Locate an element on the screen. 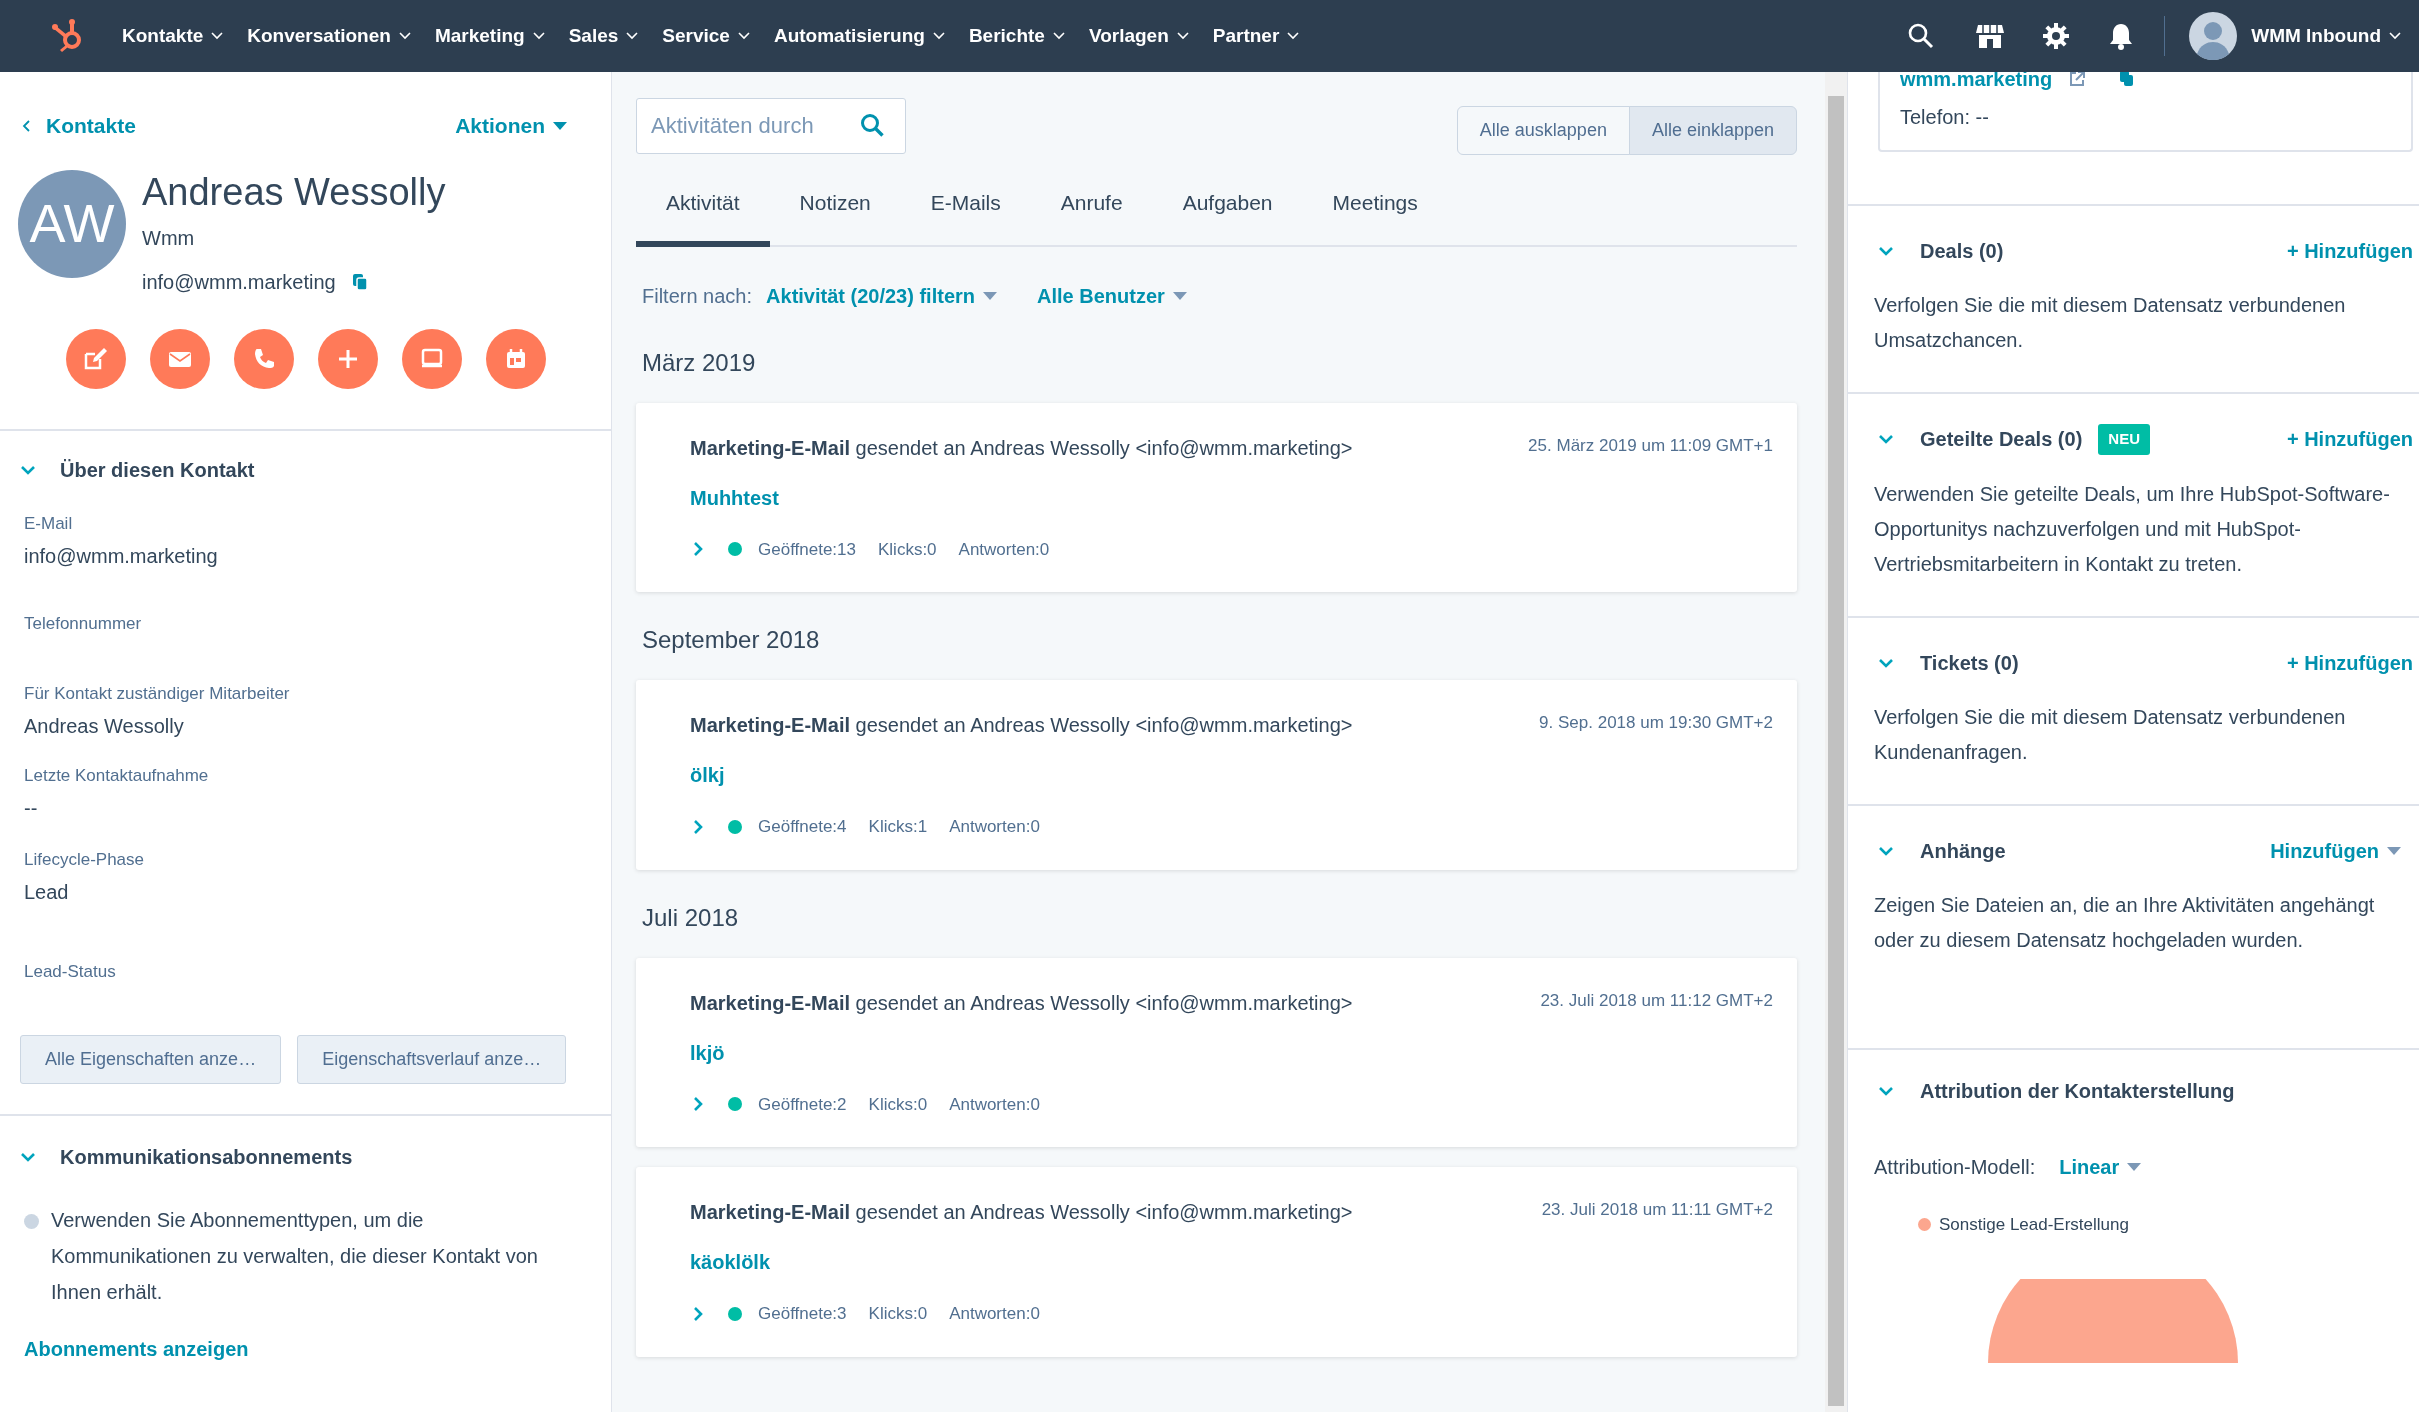 This screenshot has width=2419, height=1412. email-subject-link: ölkj is located at coordinates (707, 775).